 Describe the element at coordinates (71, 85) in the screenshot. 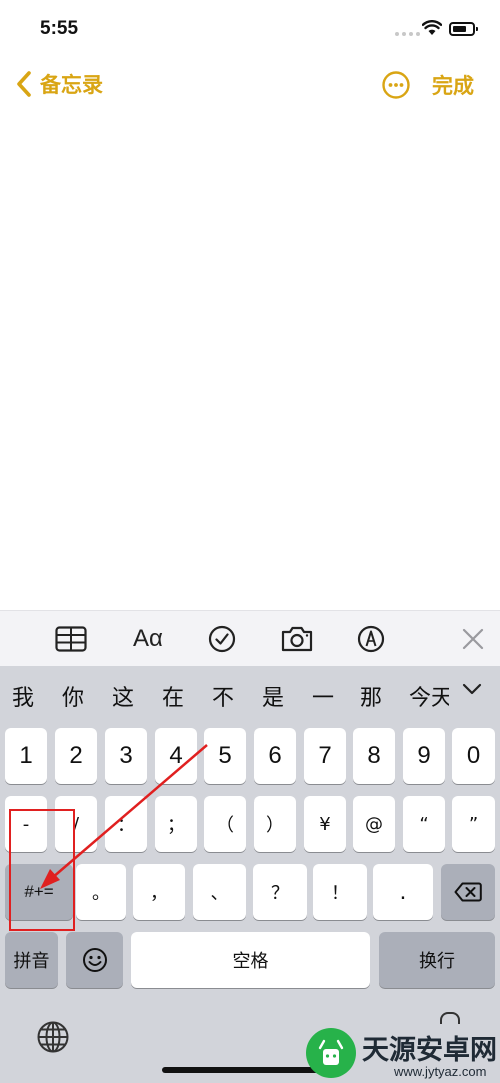

I see `back-button-label: 备忘录` at that location.